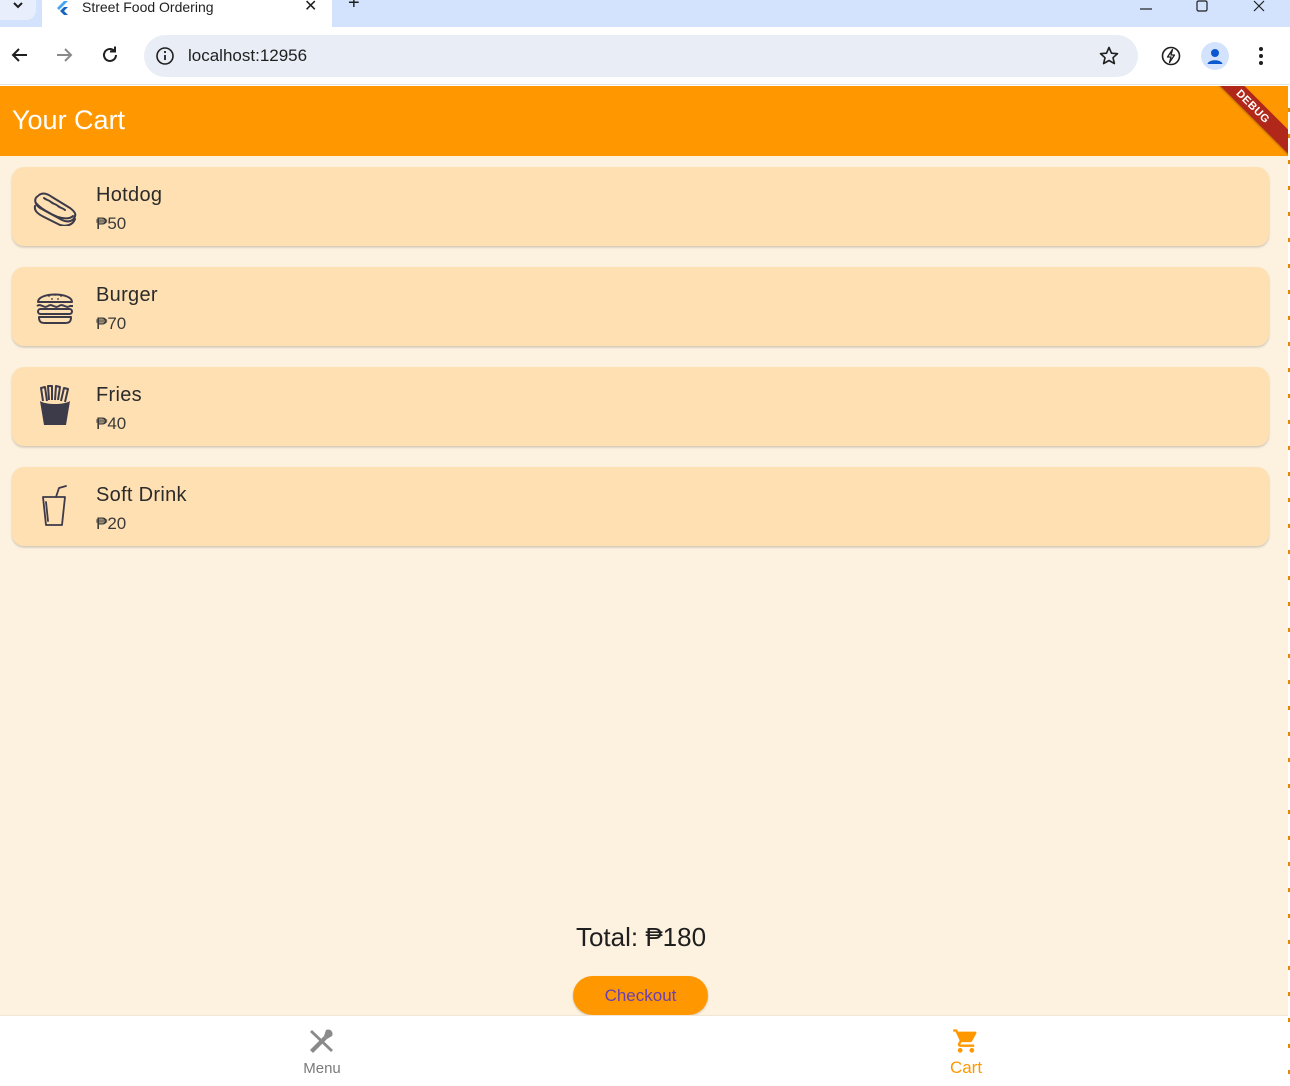 This screenshot has width=1290, height=1086. What do you see at coordinates (141, 495) in the screenshot?
I see `item-name: Soft Drink` at bounding box center [141, 495].